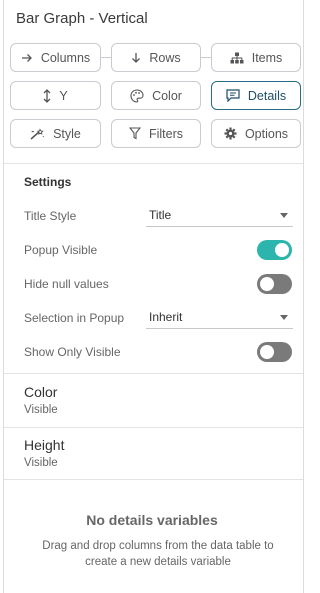 The height and width of the screenshot is (593, 320). What do you see at coordinates (160, 215) in the screenshot?
I see `title-style-value: Title` at bounding box center [160, 215].